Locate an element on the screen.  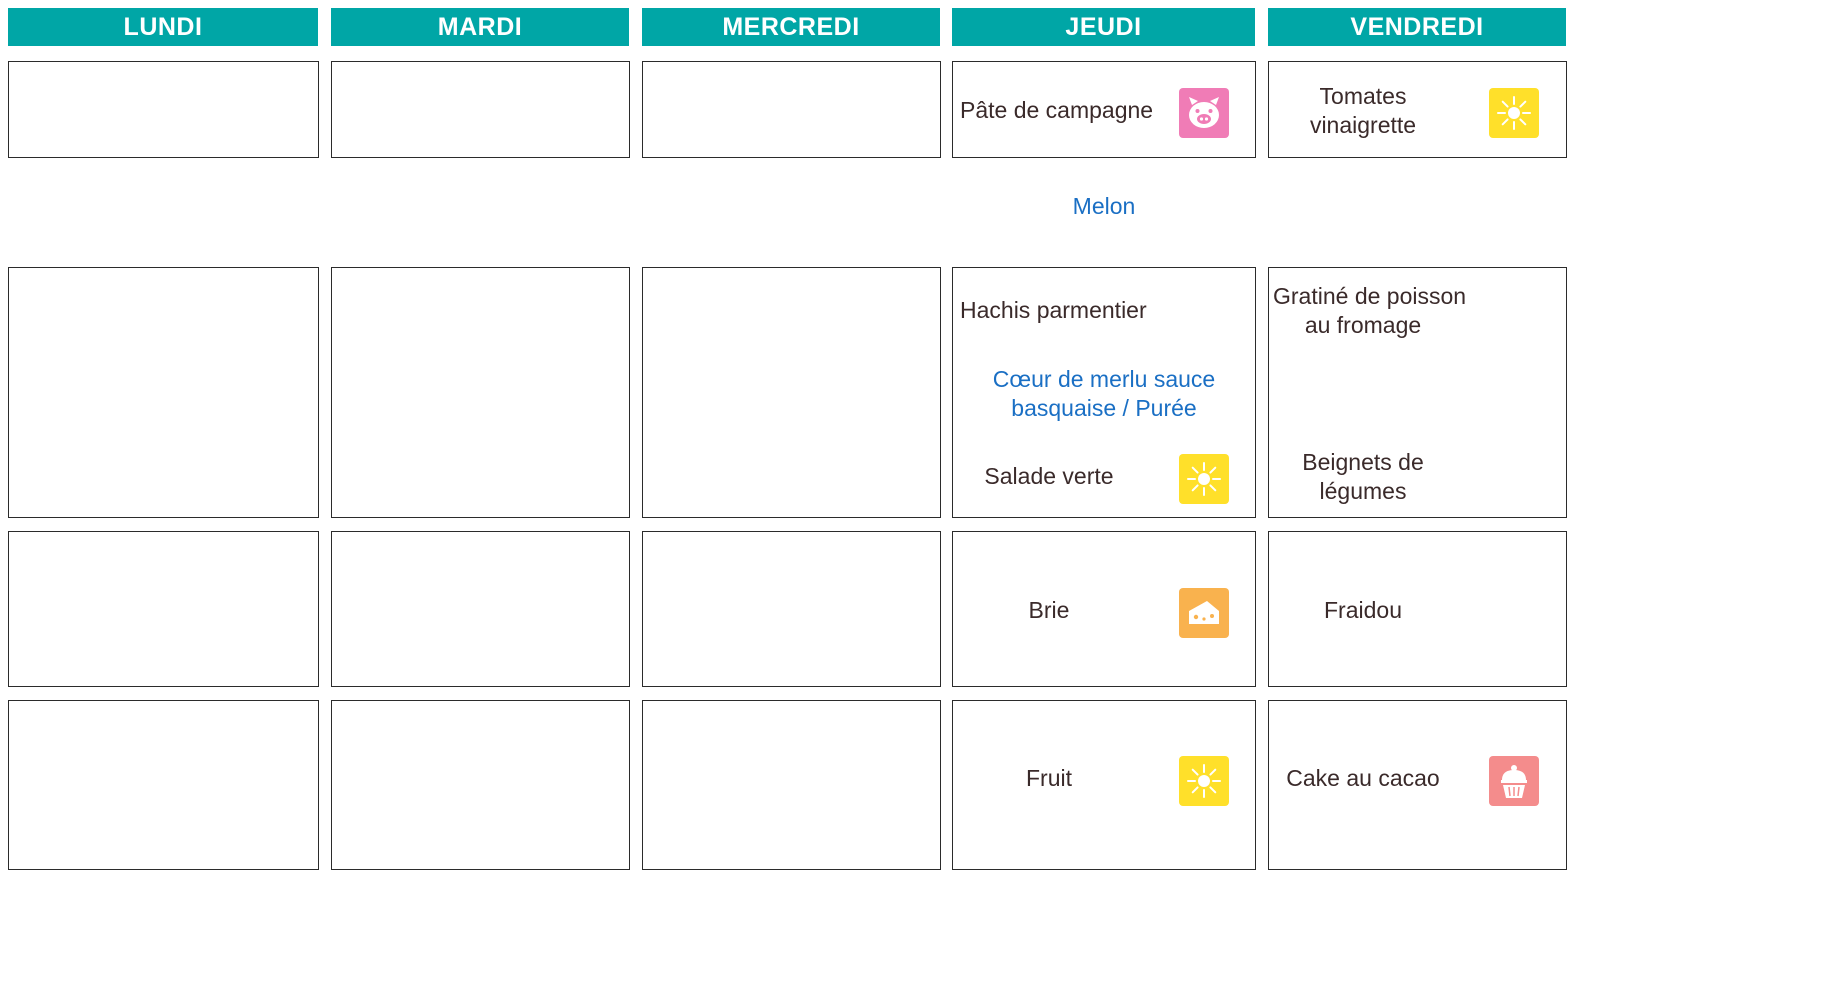
cheese-icon is located at coordinates (1204, 613).